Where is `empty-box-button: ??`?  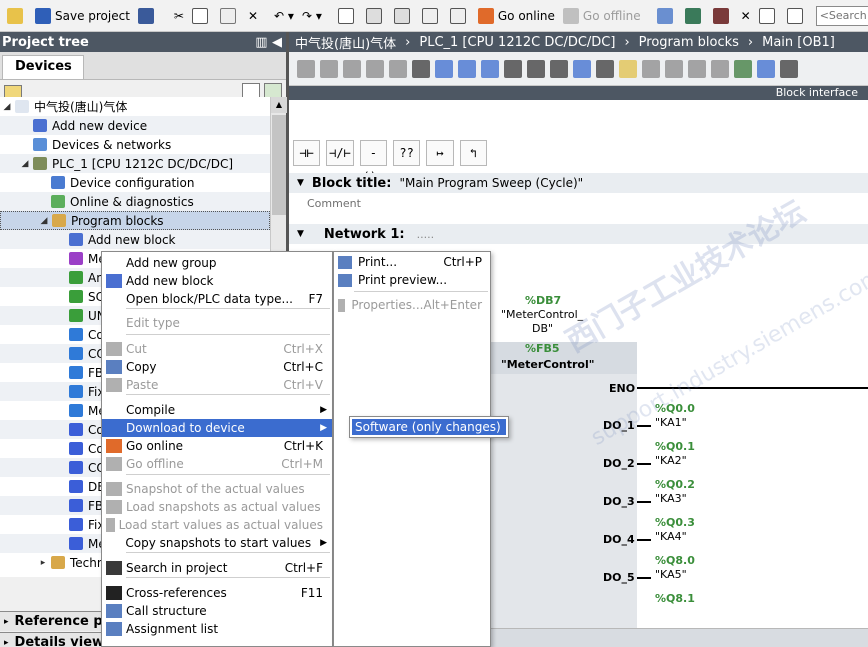 empty-box-button: ?? is located at coordinates (406, 153).